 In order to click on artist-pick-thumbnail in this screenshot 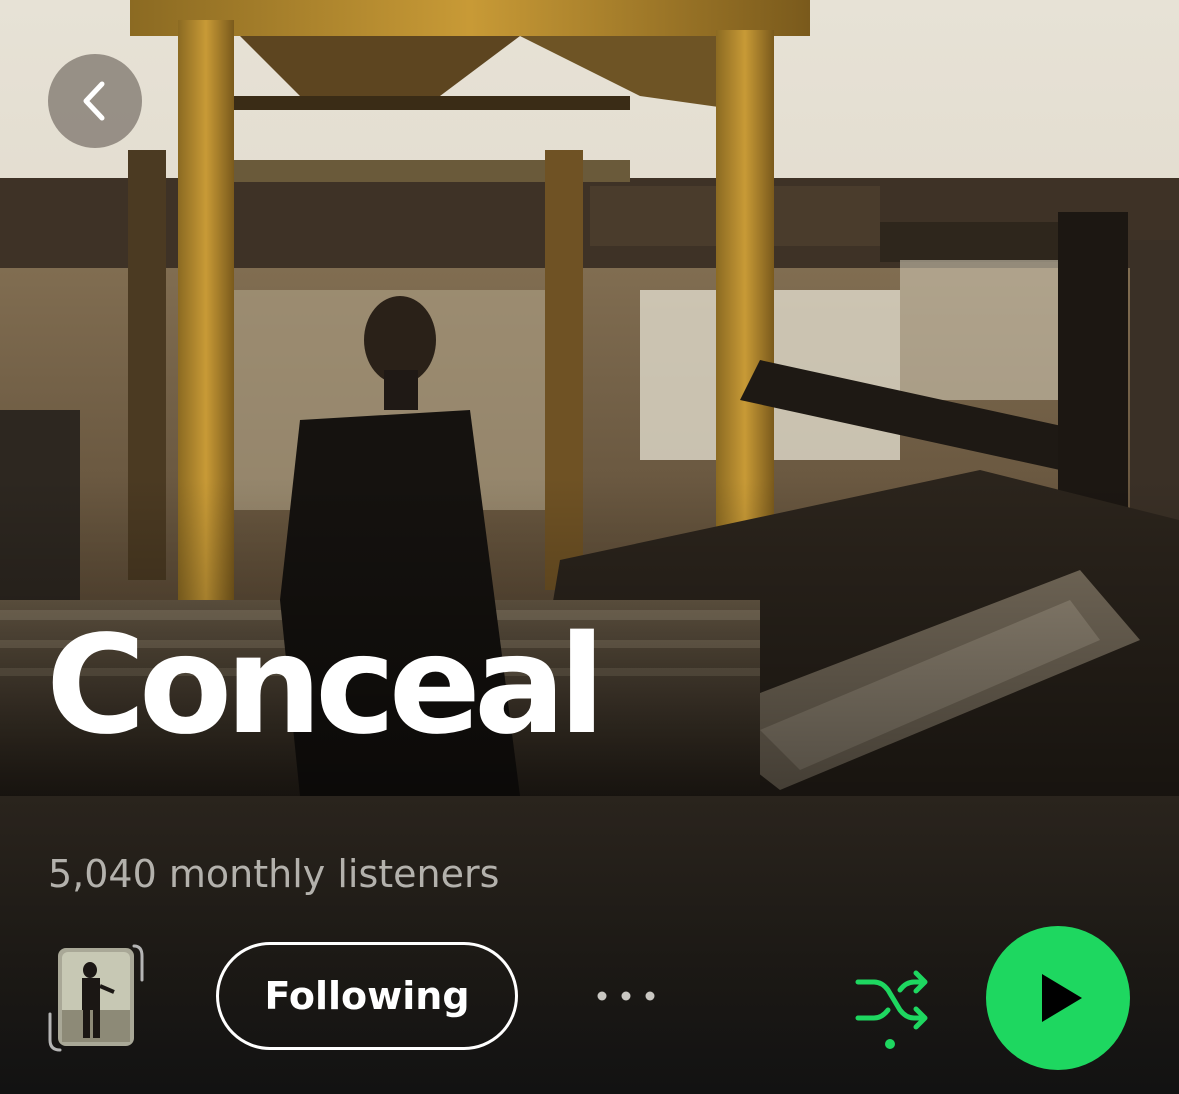, I will do `click(96, 997)`.